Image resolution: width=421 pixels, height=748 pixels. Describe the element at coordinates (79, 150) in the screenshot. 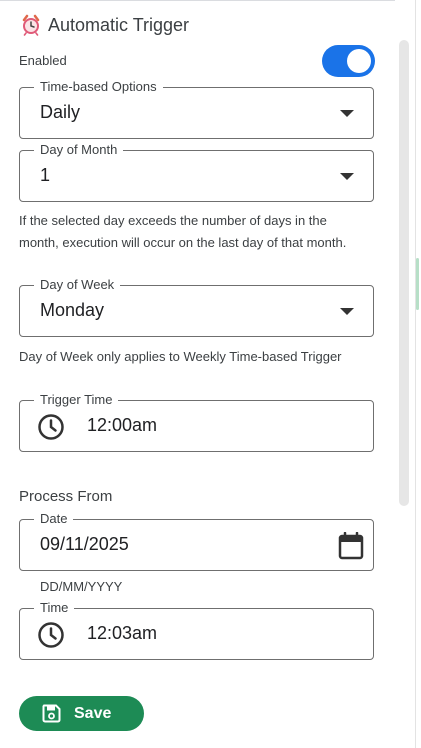

I see `day-of-month-label: Day of Month` at that location.